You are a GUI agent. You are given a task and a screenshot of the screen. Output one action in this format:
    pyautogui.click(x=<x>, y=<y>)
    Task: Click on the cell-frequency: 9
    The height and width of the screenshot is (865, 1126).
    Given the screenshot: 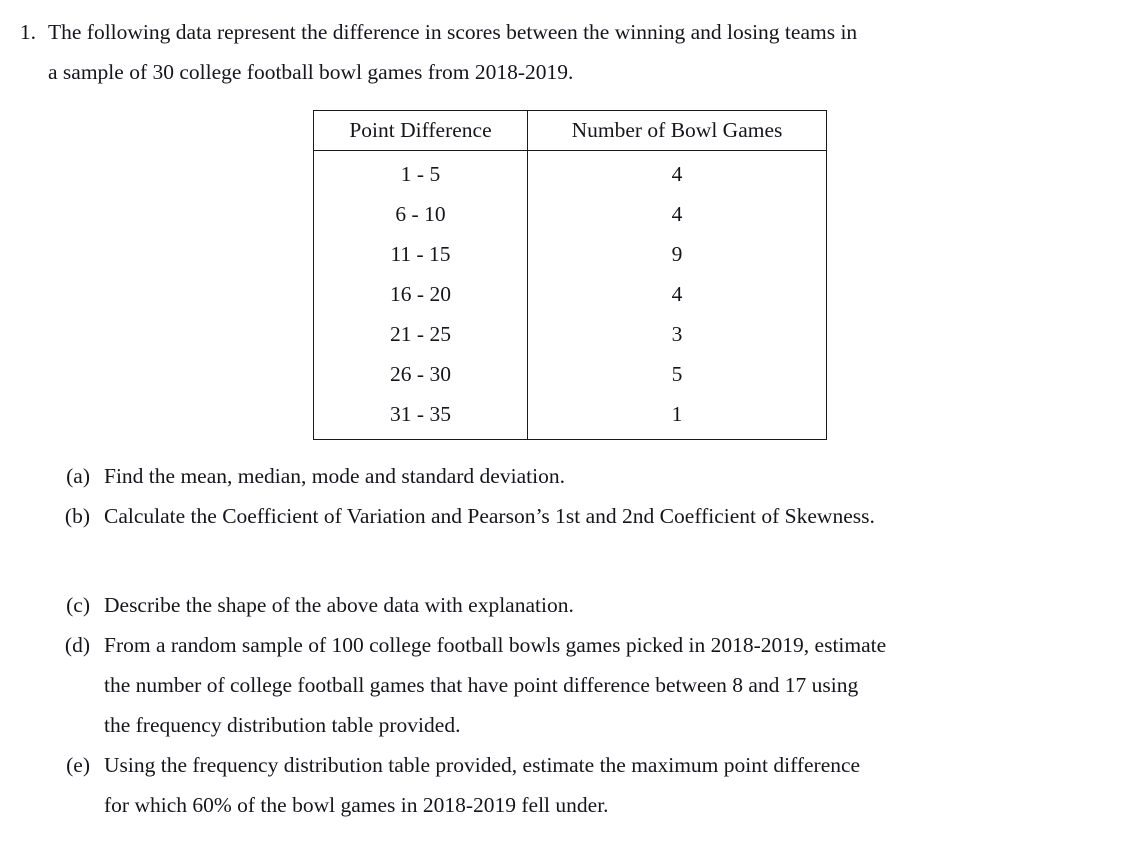 What is the action you would take?
    pyautogui.click(x=677, y=254)
    